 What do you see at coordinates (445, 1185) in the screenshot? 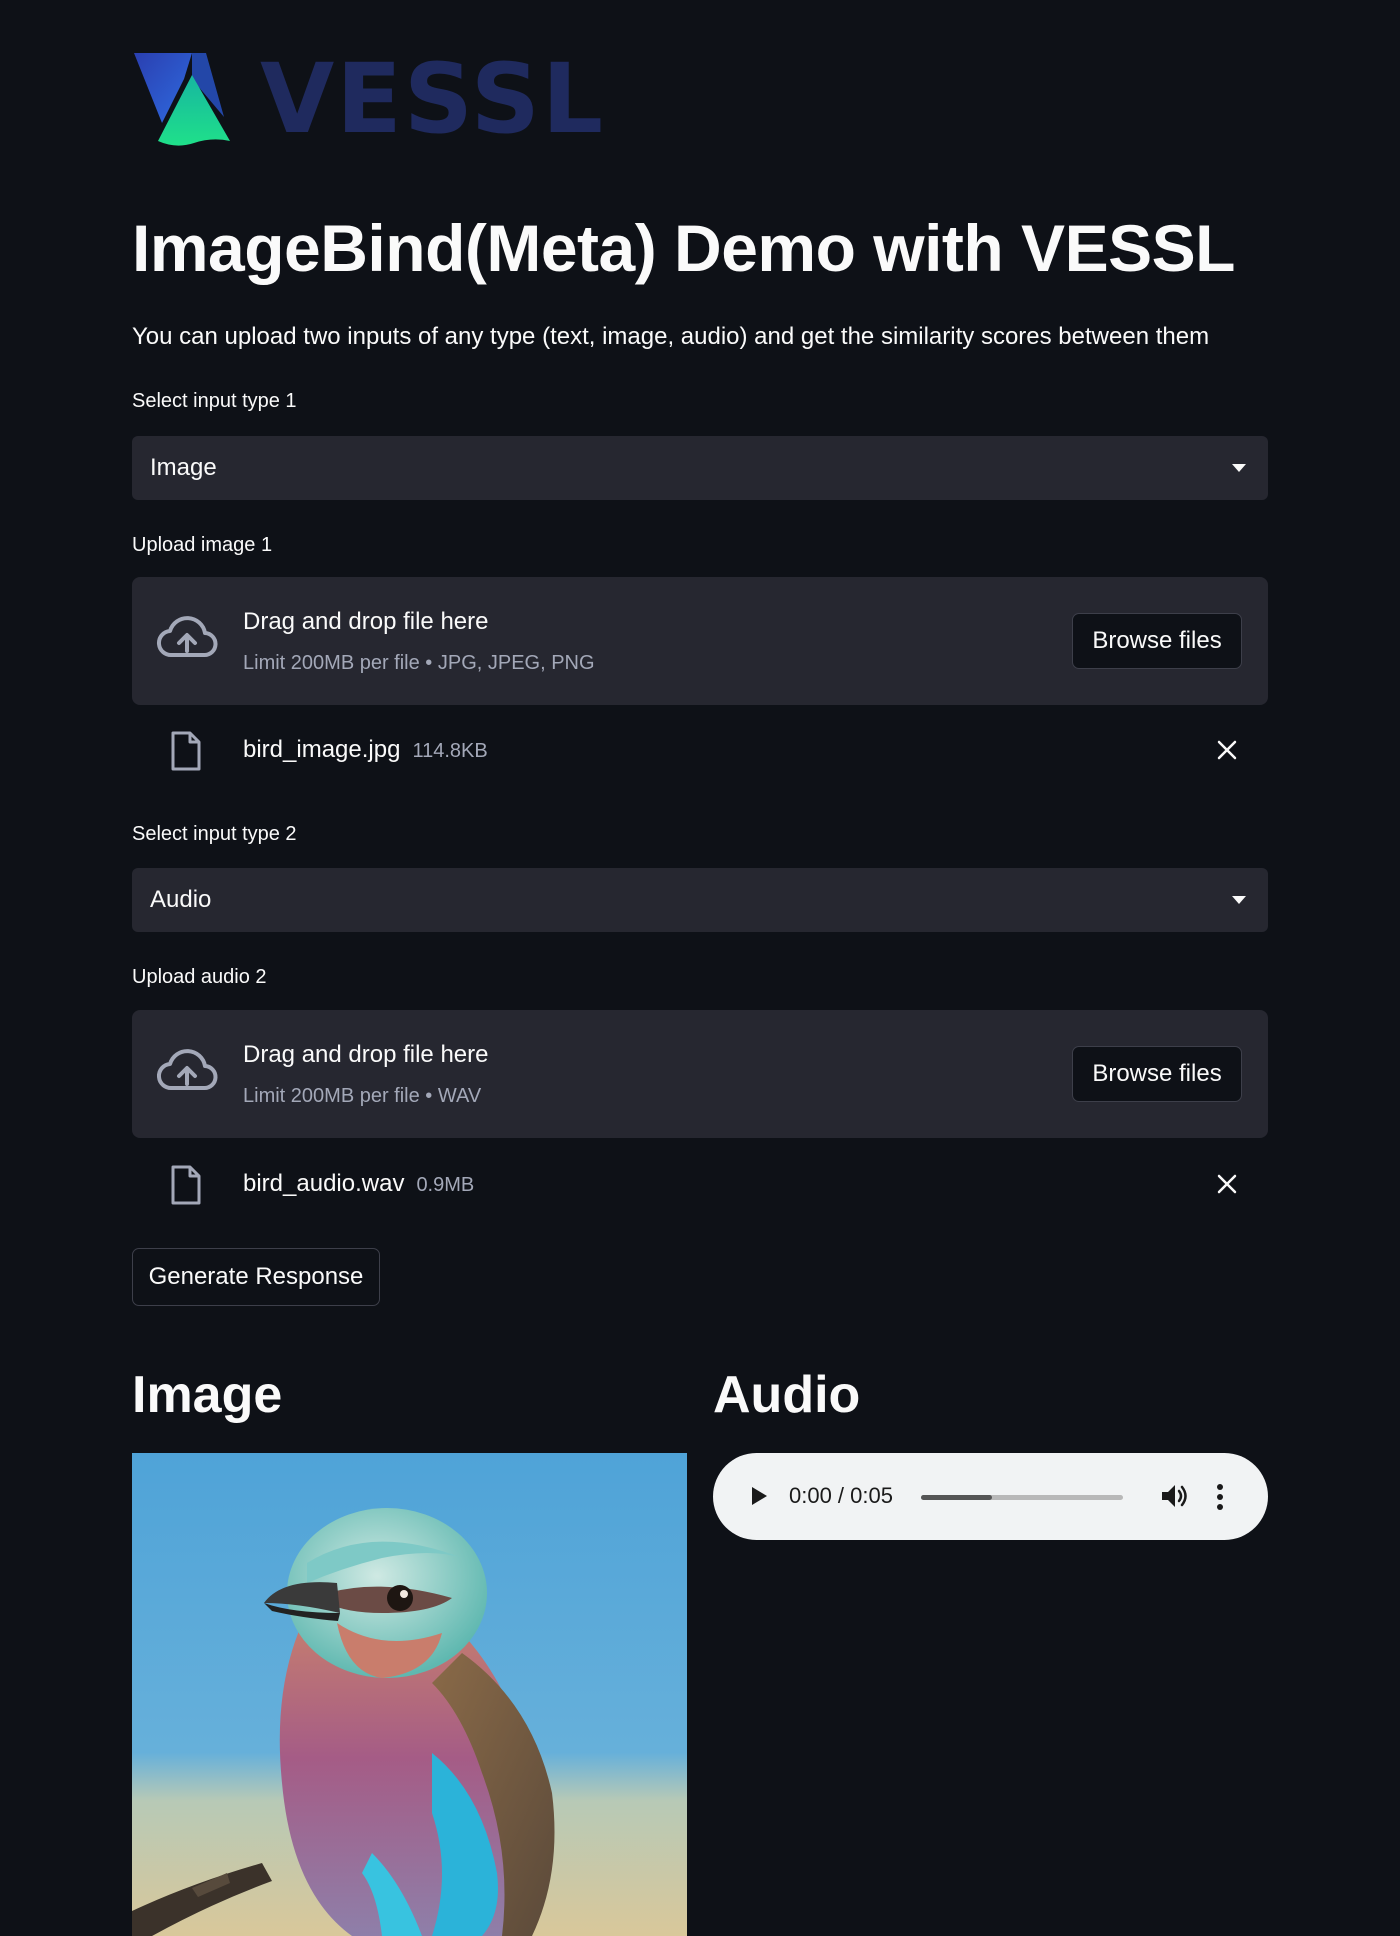
I see `file-2-size: 0.9MB` at bounding box center [445, 1185].